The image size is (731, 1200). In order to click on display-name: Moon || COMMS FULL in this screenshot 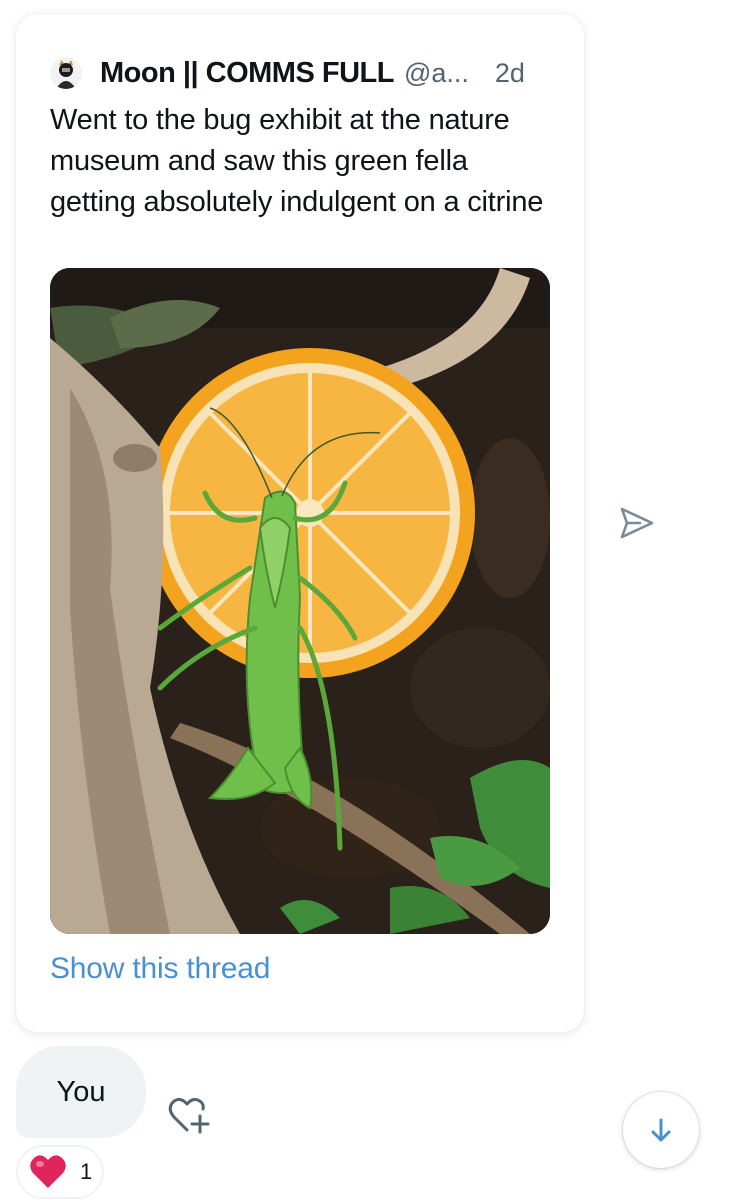, I will do `click(247, 73)`.